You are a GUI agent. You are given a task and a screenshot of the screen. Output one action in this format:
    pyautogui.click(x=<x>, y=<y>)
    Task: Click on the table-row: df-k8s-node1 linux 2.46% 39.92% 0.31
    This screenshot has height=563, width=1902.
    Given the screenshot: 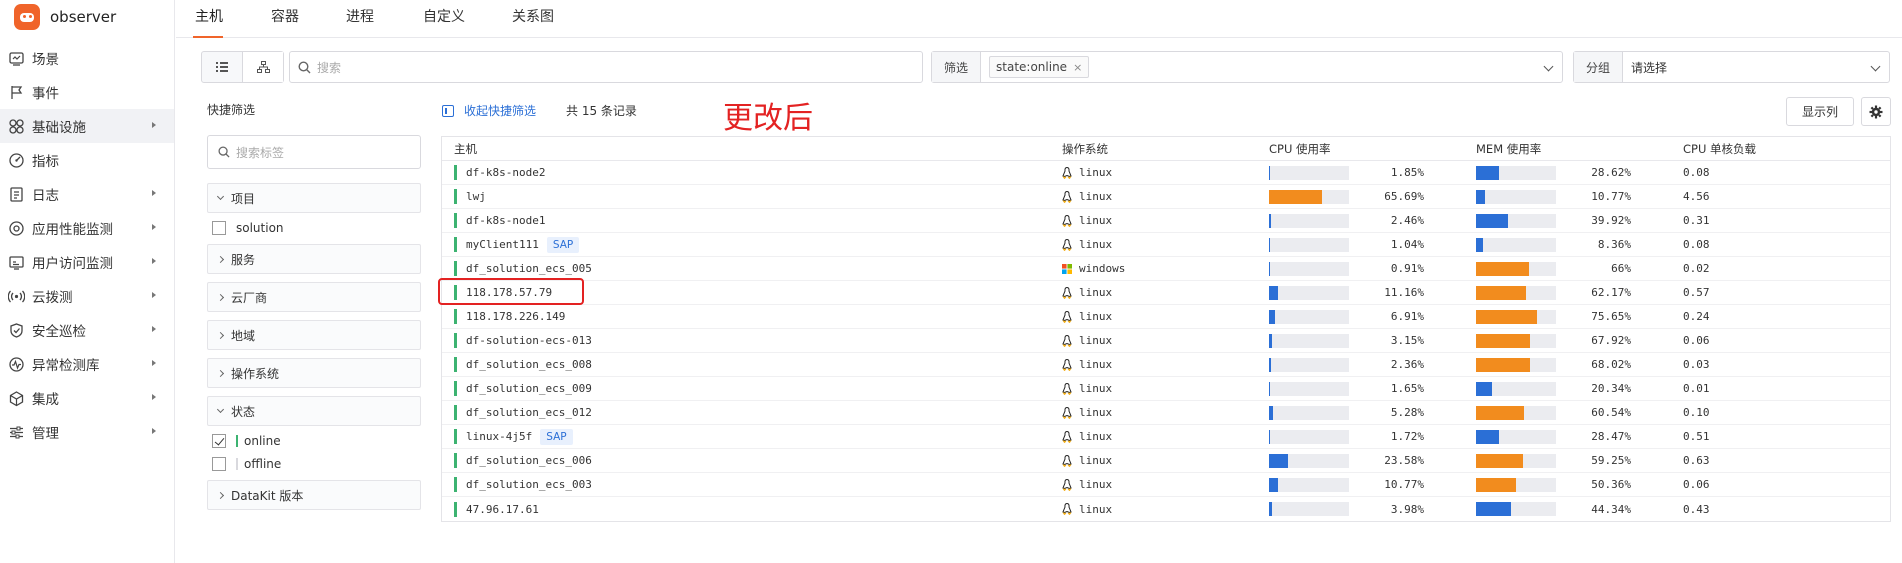 What is the action you would take?
    pyautogui.click(x=1166, y=221)
    